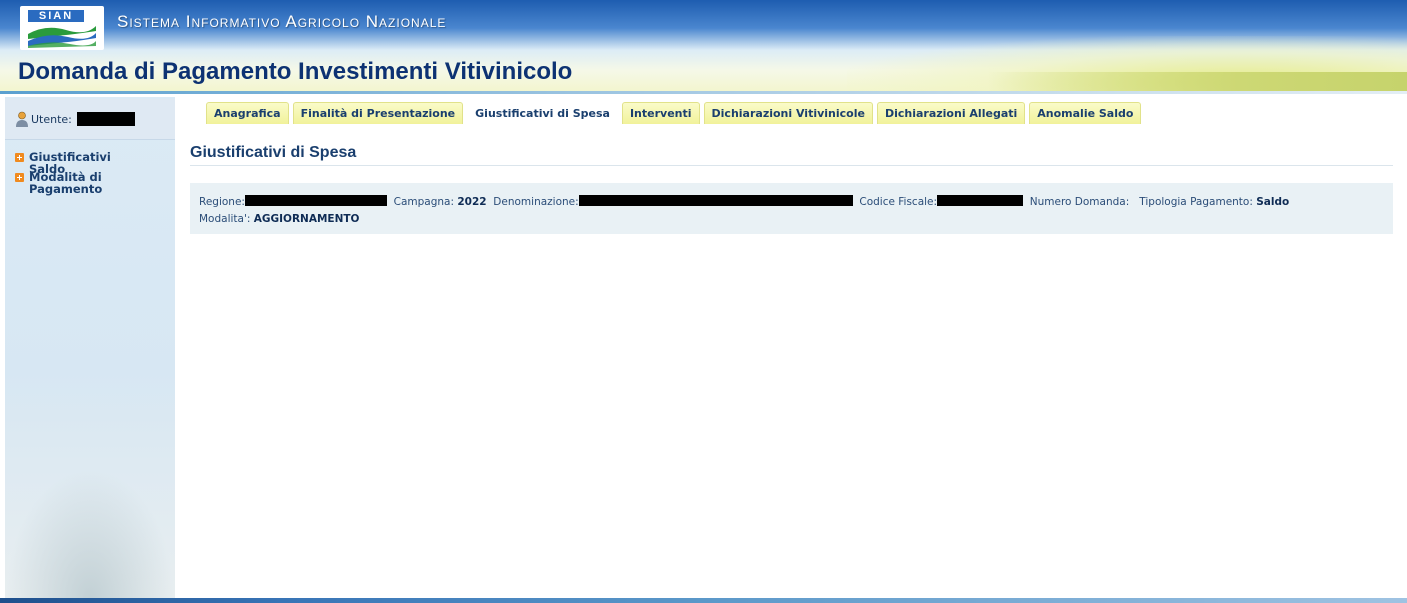  What do you see at coordinates (222, 202) in the screenshot?
I see `regione-label: Regione:` at bounding box center [222, 202].